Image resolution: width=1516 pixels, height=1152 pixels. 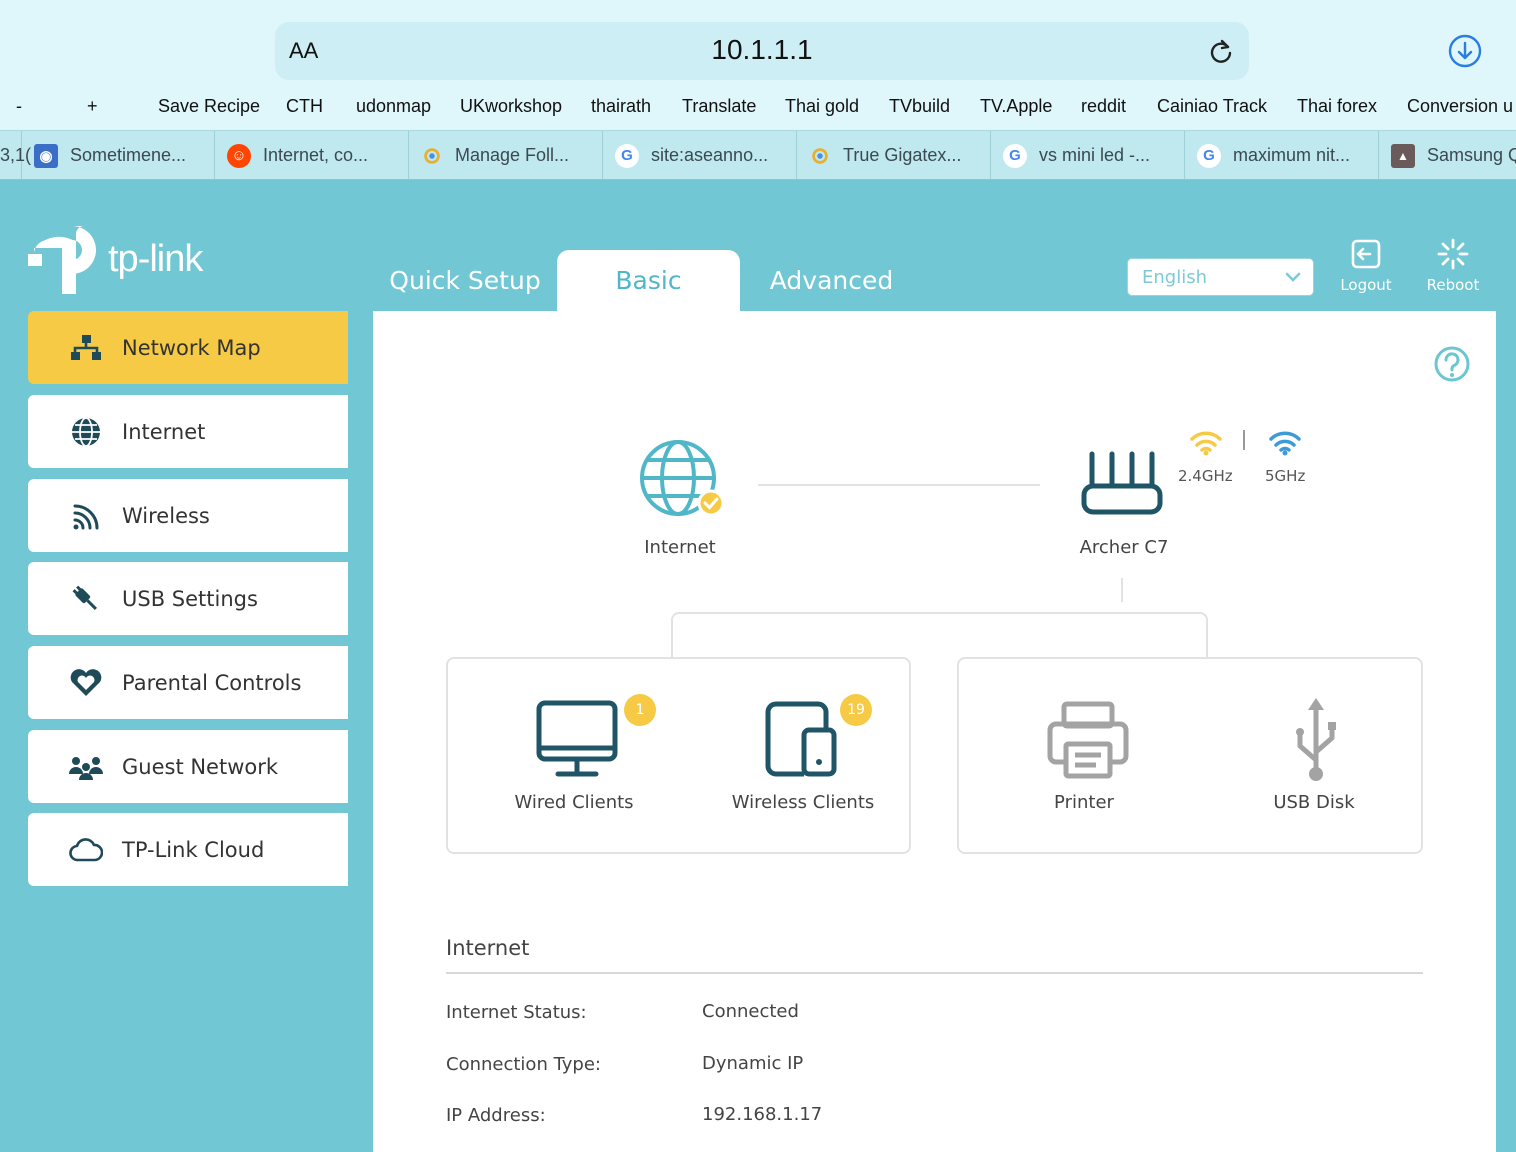 I want to click on sidebar-item-network-map: Network Map, so click(x=188, y=347).